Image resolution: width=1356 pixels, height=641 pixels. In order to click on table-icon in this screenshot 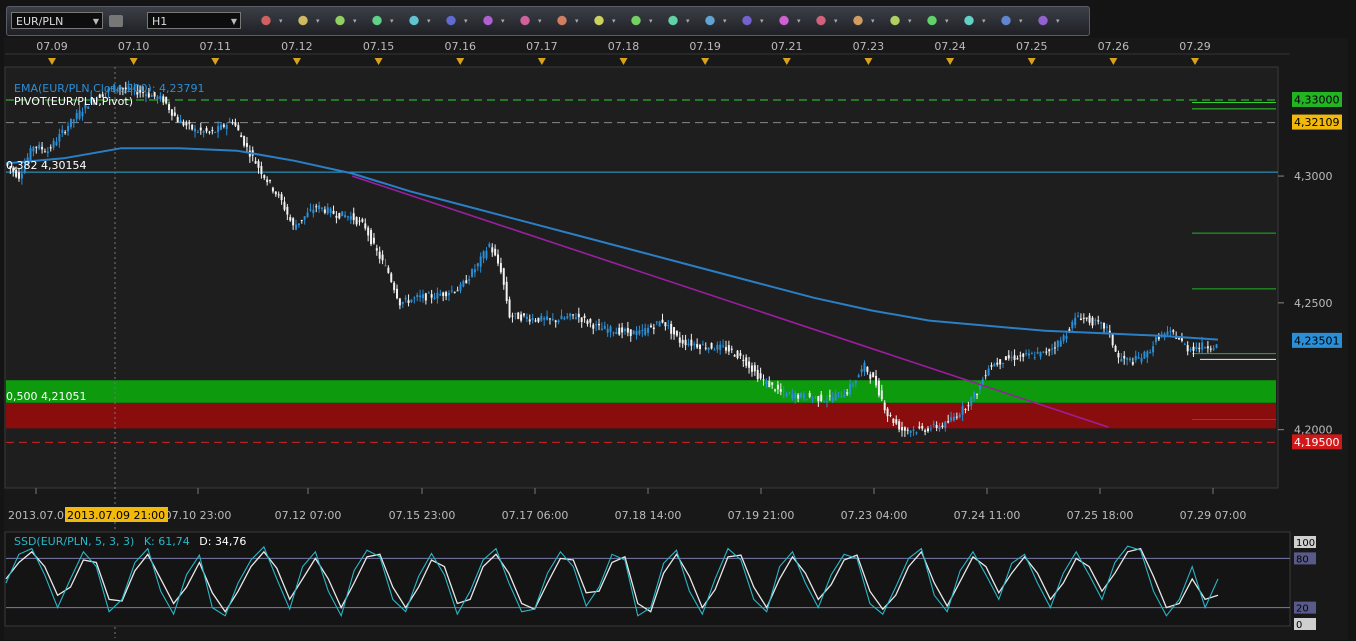, I will do `click(377, 20)`.